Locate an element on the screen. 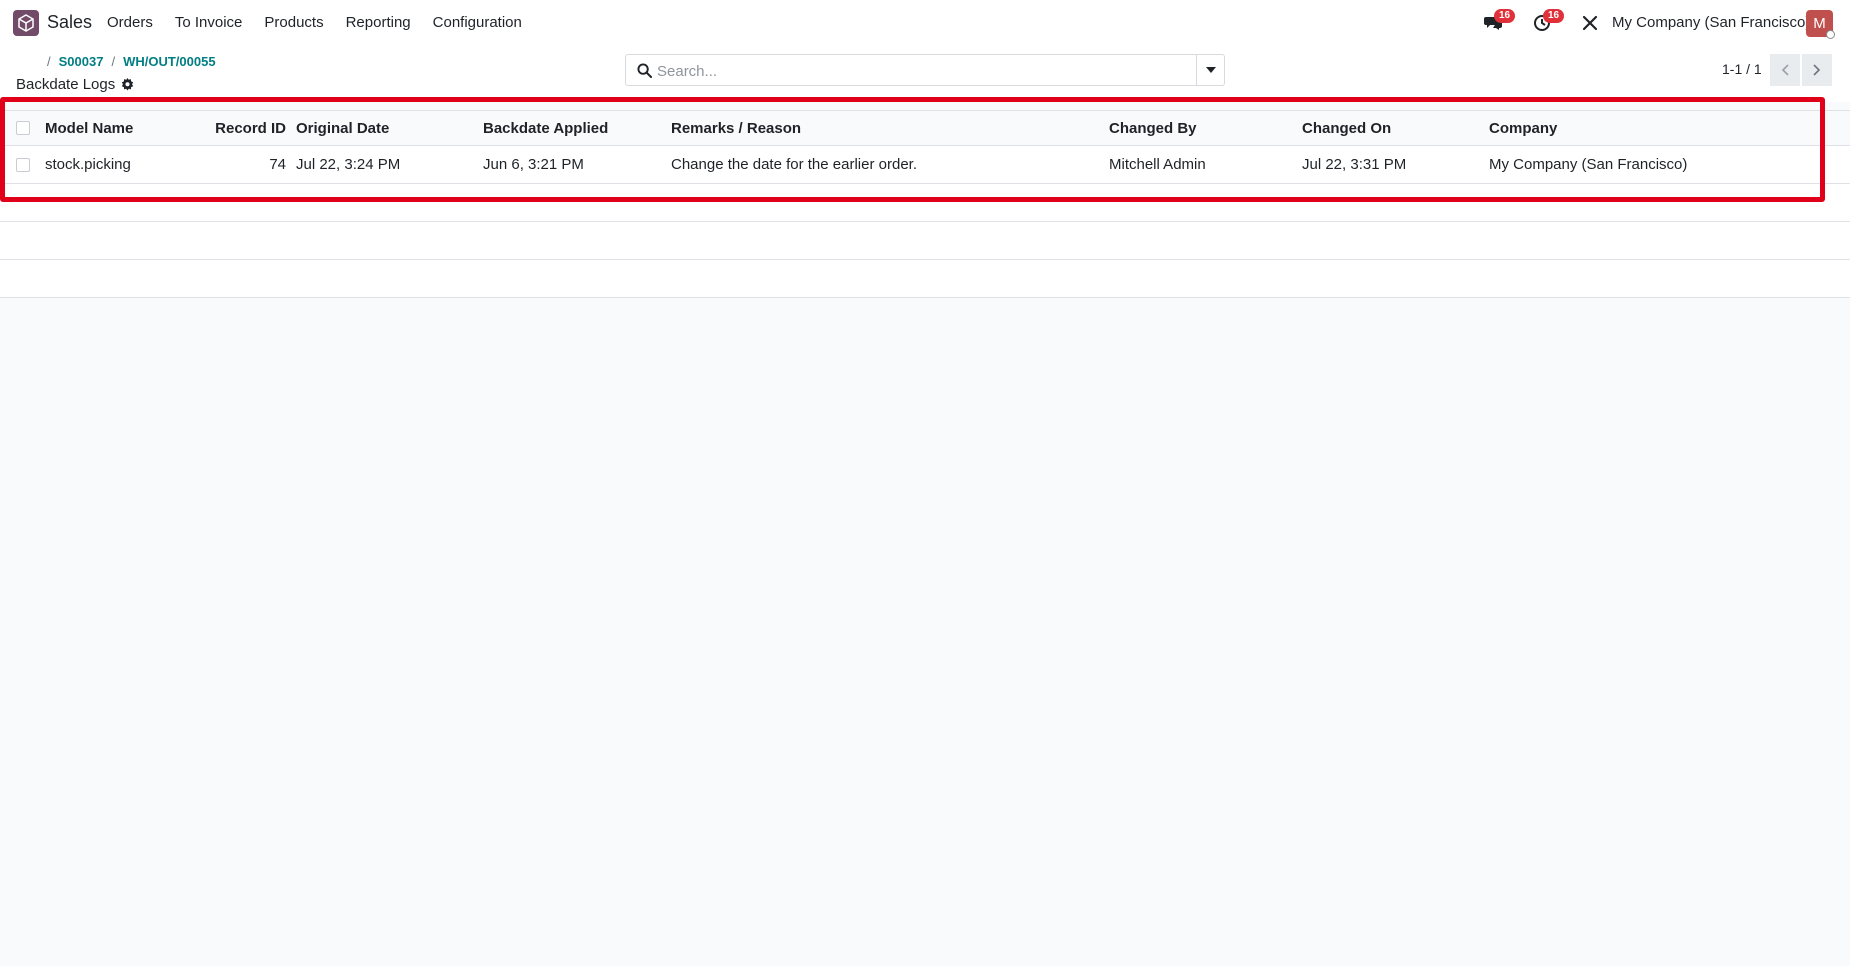 This screenshot has width=1850, height=966. debug-tools-button is located at coordinates (1590, 23).